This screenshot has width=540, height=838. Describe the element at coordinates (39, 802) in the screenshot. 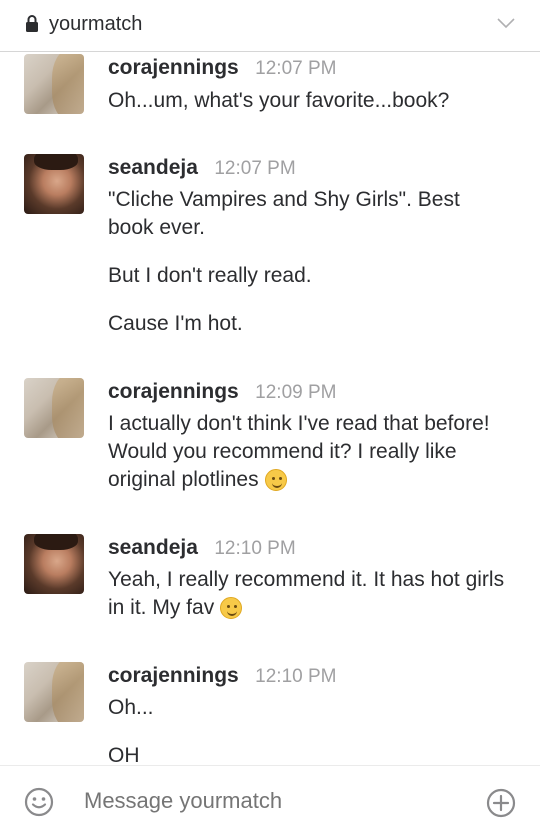

I see `smiley-icon` at that location.